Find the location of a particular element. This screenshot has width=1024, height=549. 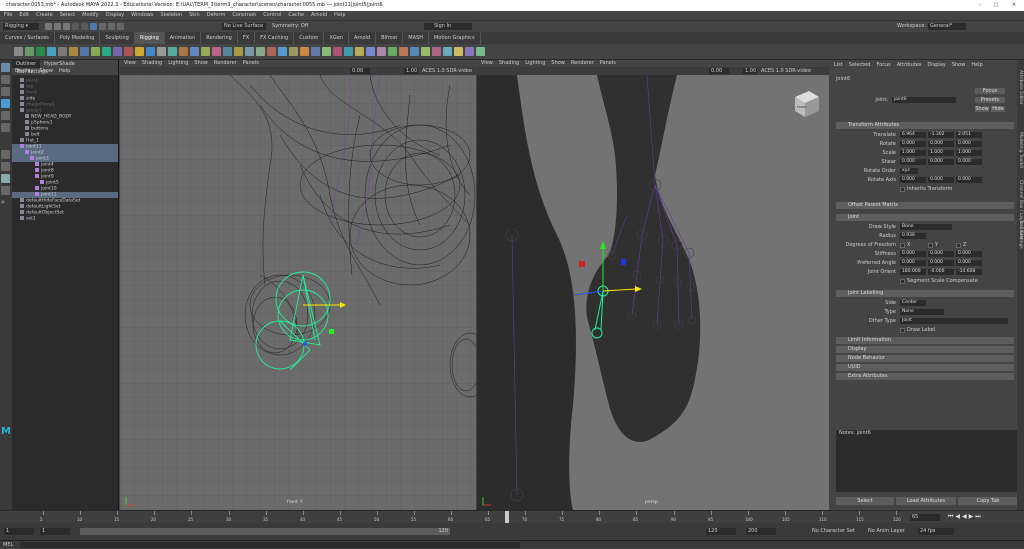

outliner-tab-outliner: Outliner is located at coordinates (26, 64).